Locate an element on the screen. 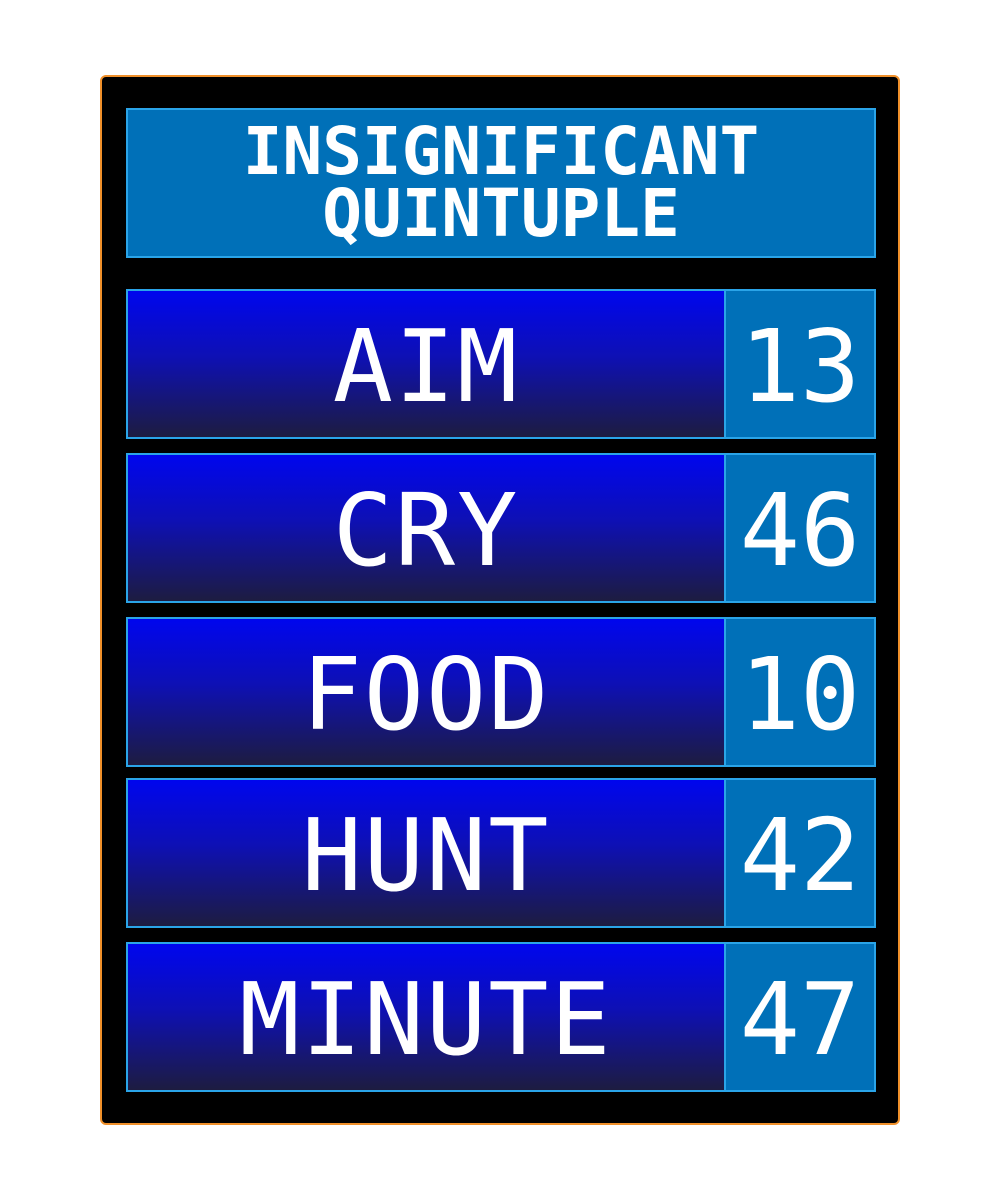 Image resolution: width=1000 pixels, height=1200 pixels. answer-tile: AIM is located at coordinates (426, 364).